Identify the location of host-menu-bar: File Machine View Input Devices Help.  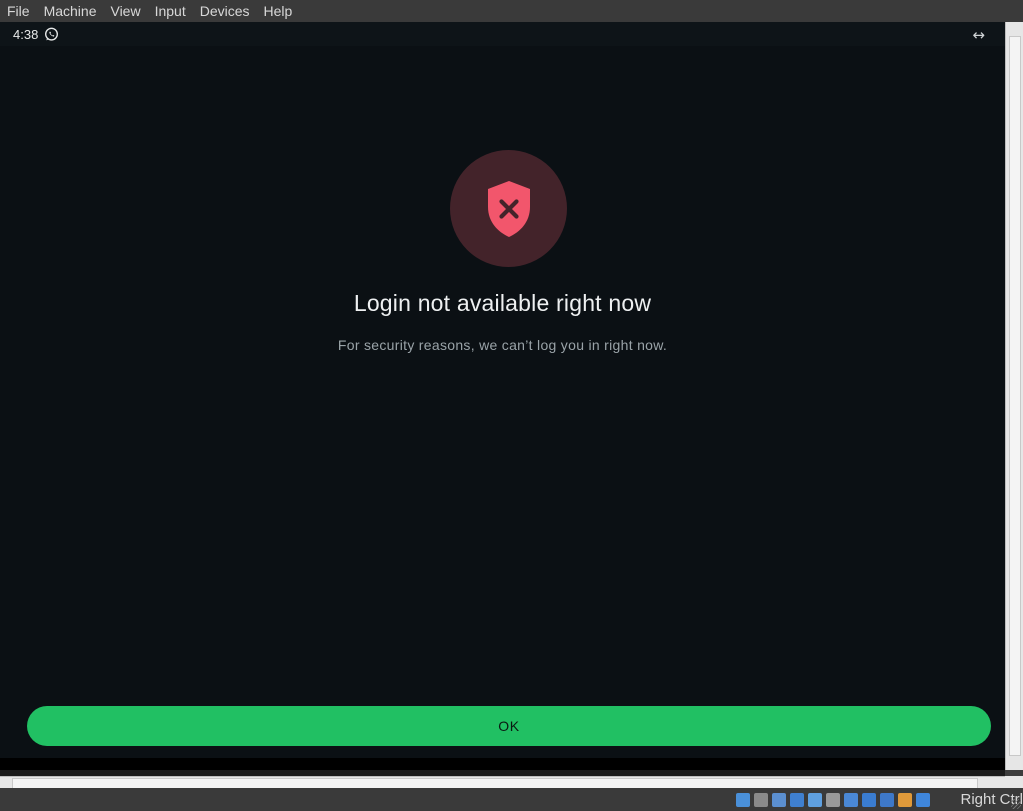
(511, 11).